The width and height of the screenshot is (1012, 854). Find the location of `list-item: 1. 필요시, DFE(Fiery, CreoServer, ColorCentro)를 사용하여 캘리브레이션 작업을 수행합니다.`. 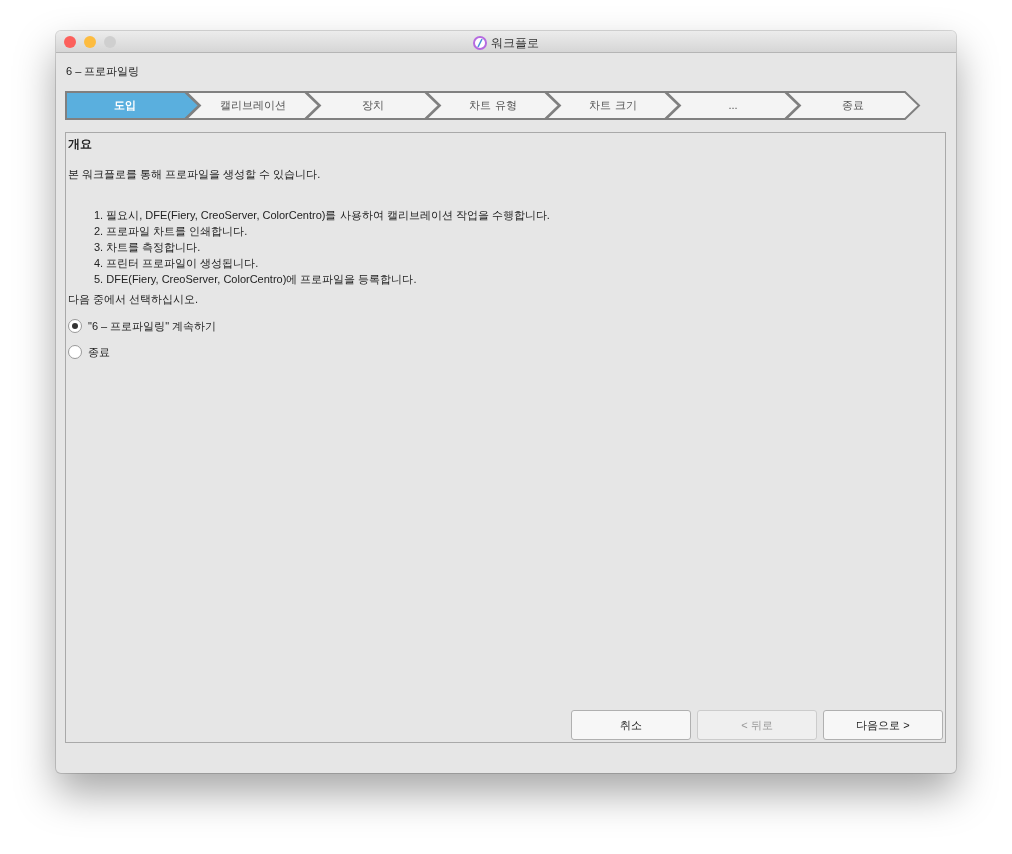

list-item: 1. 필요시, DFE(Fiery, CreoServer, ColorCentro)를 사용하여 캘리브레이션 작업을 수행합니다. is located at coordinates (322, 215).